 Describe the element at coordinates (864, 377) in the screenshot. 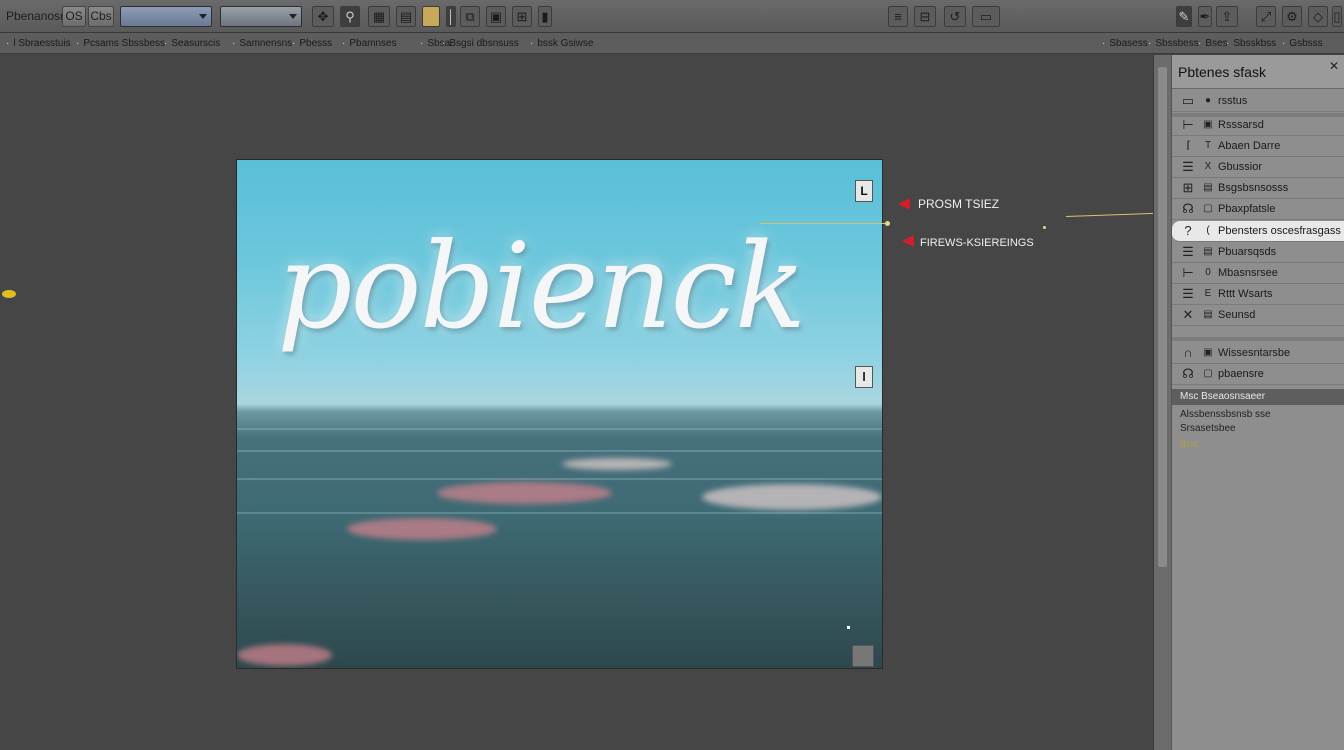

I see `layer-marker-mid: l` at that location.